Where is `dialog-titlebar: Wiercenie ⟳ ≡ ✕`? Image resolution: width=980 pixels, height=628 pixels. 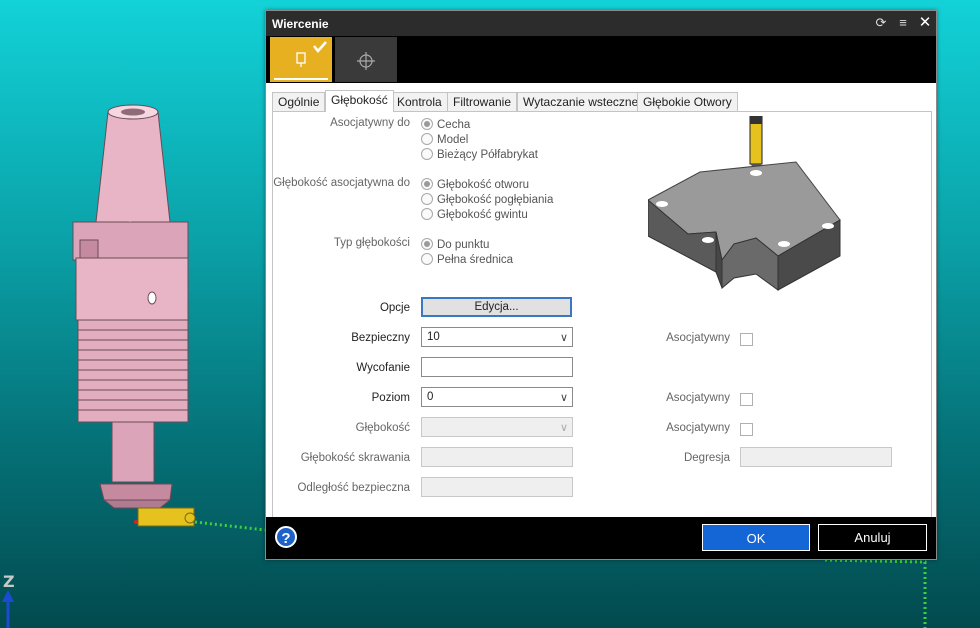 dialog-titlebar: Wiercenie ⟳ ≡ ✕ is located at coordinates (601, 23).